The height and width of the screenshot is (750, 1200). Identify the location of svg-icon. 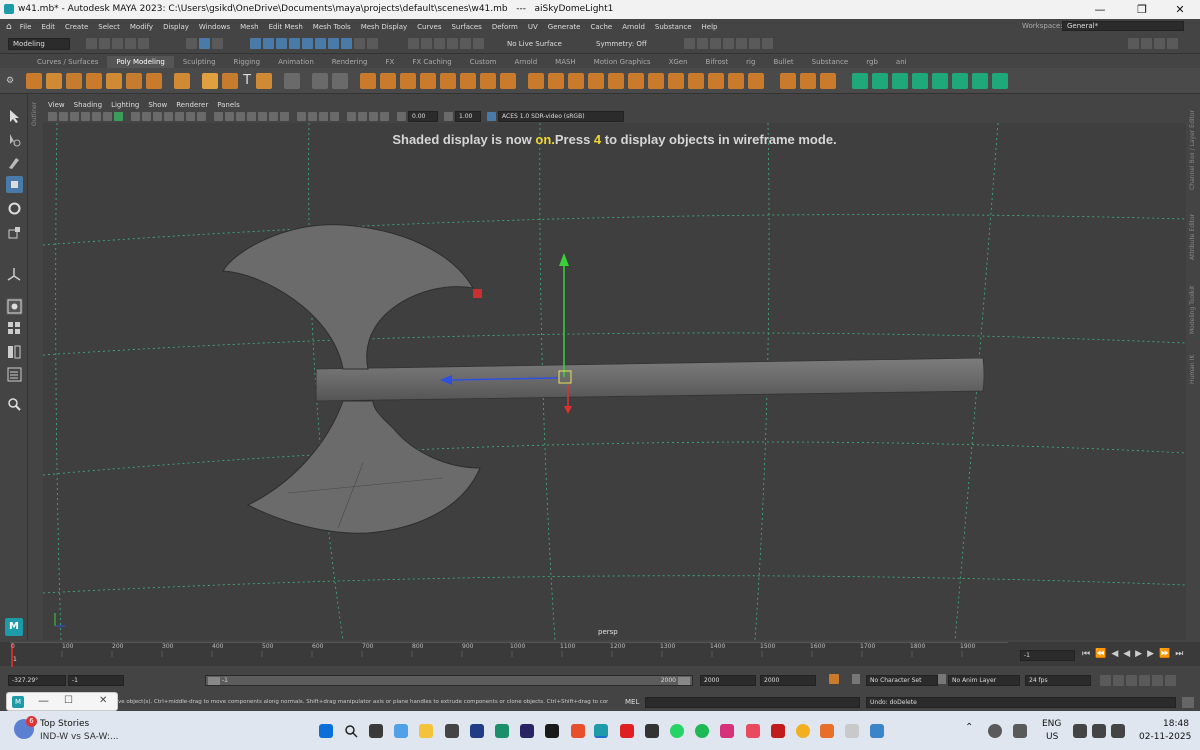
(264, 80).